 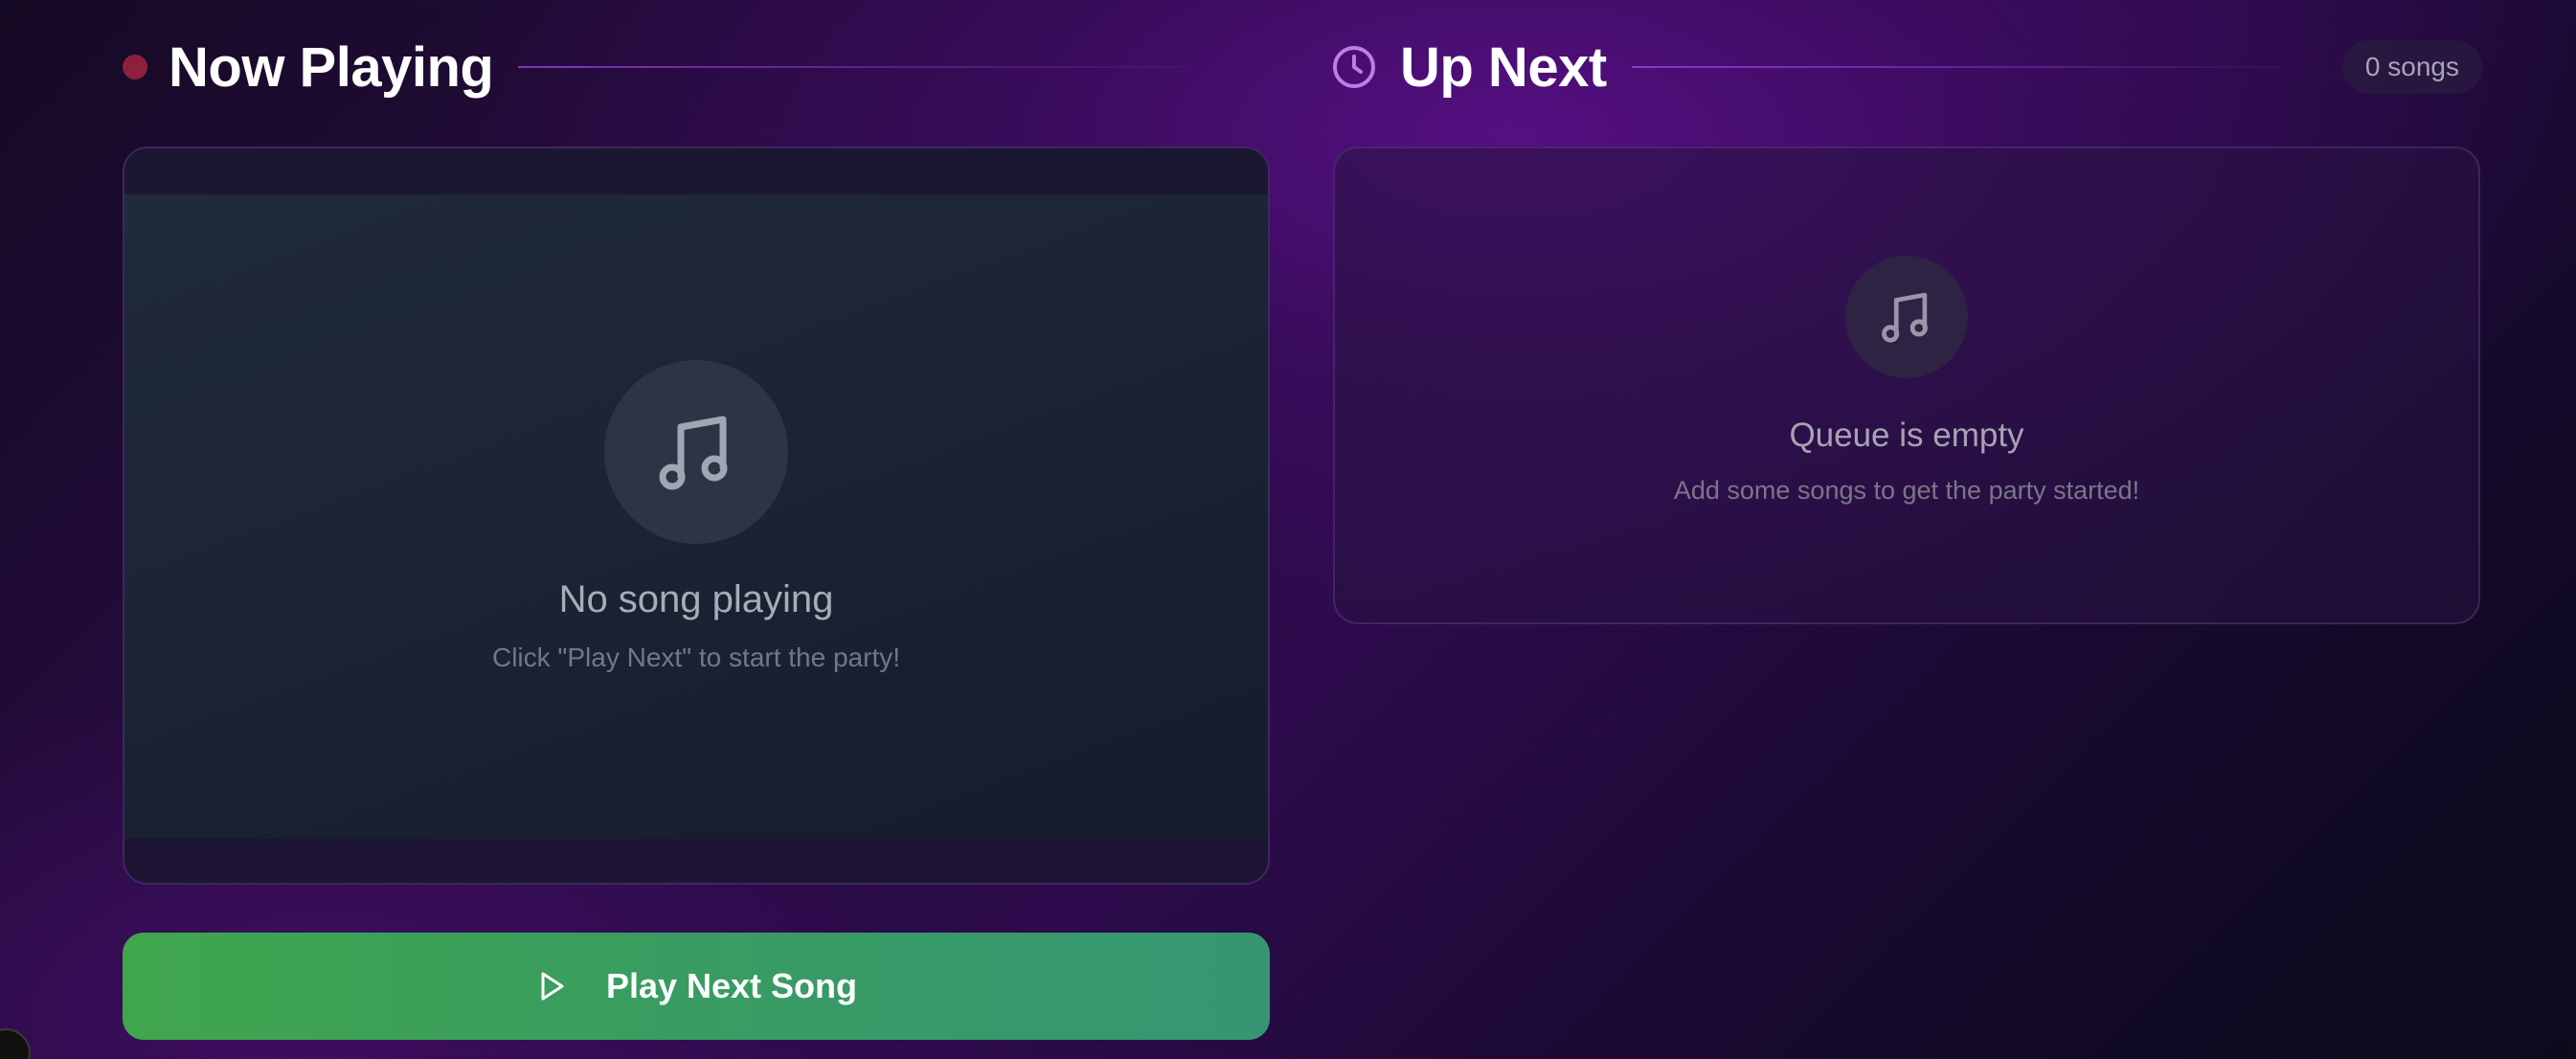 I want to click on queue-empty-title: Queue is empty, so click(x=1906, y=435).